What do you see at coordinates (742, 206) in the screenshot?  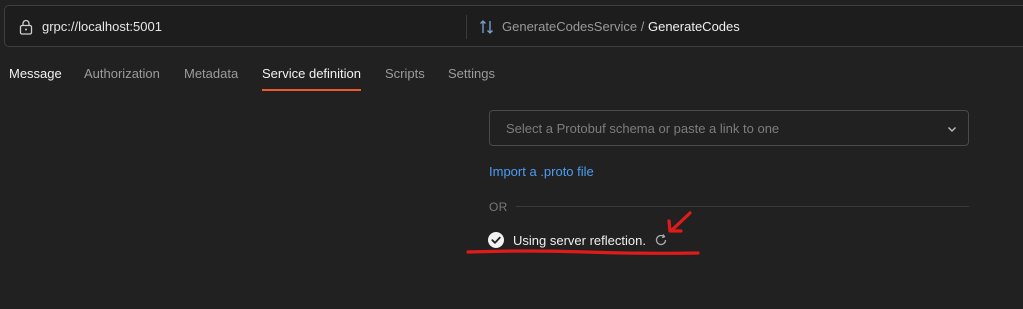 I see `or-separator-line` at bounding box center [742, 206].